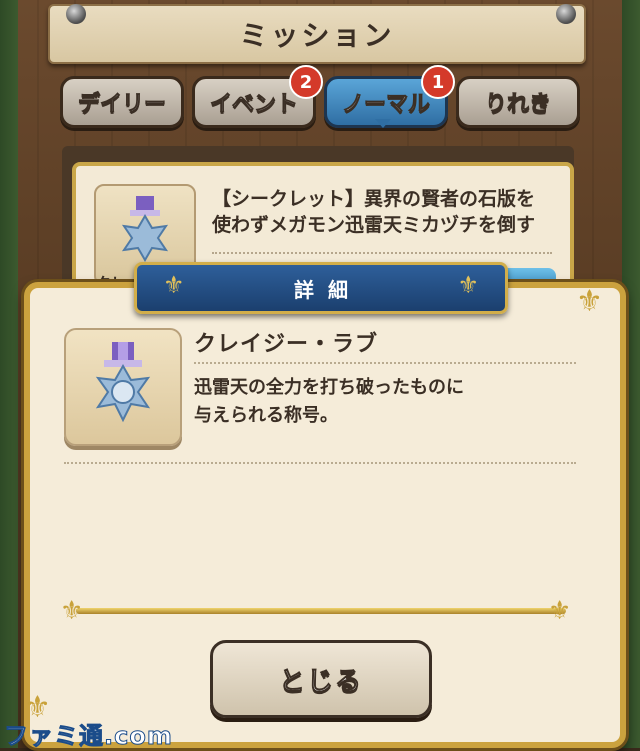  Describe the element at coordinates (374, 225) in the screenshot. I see `mission-line-2: 使わずメガモン迅雷天ミカヅチを倒す` at that location.